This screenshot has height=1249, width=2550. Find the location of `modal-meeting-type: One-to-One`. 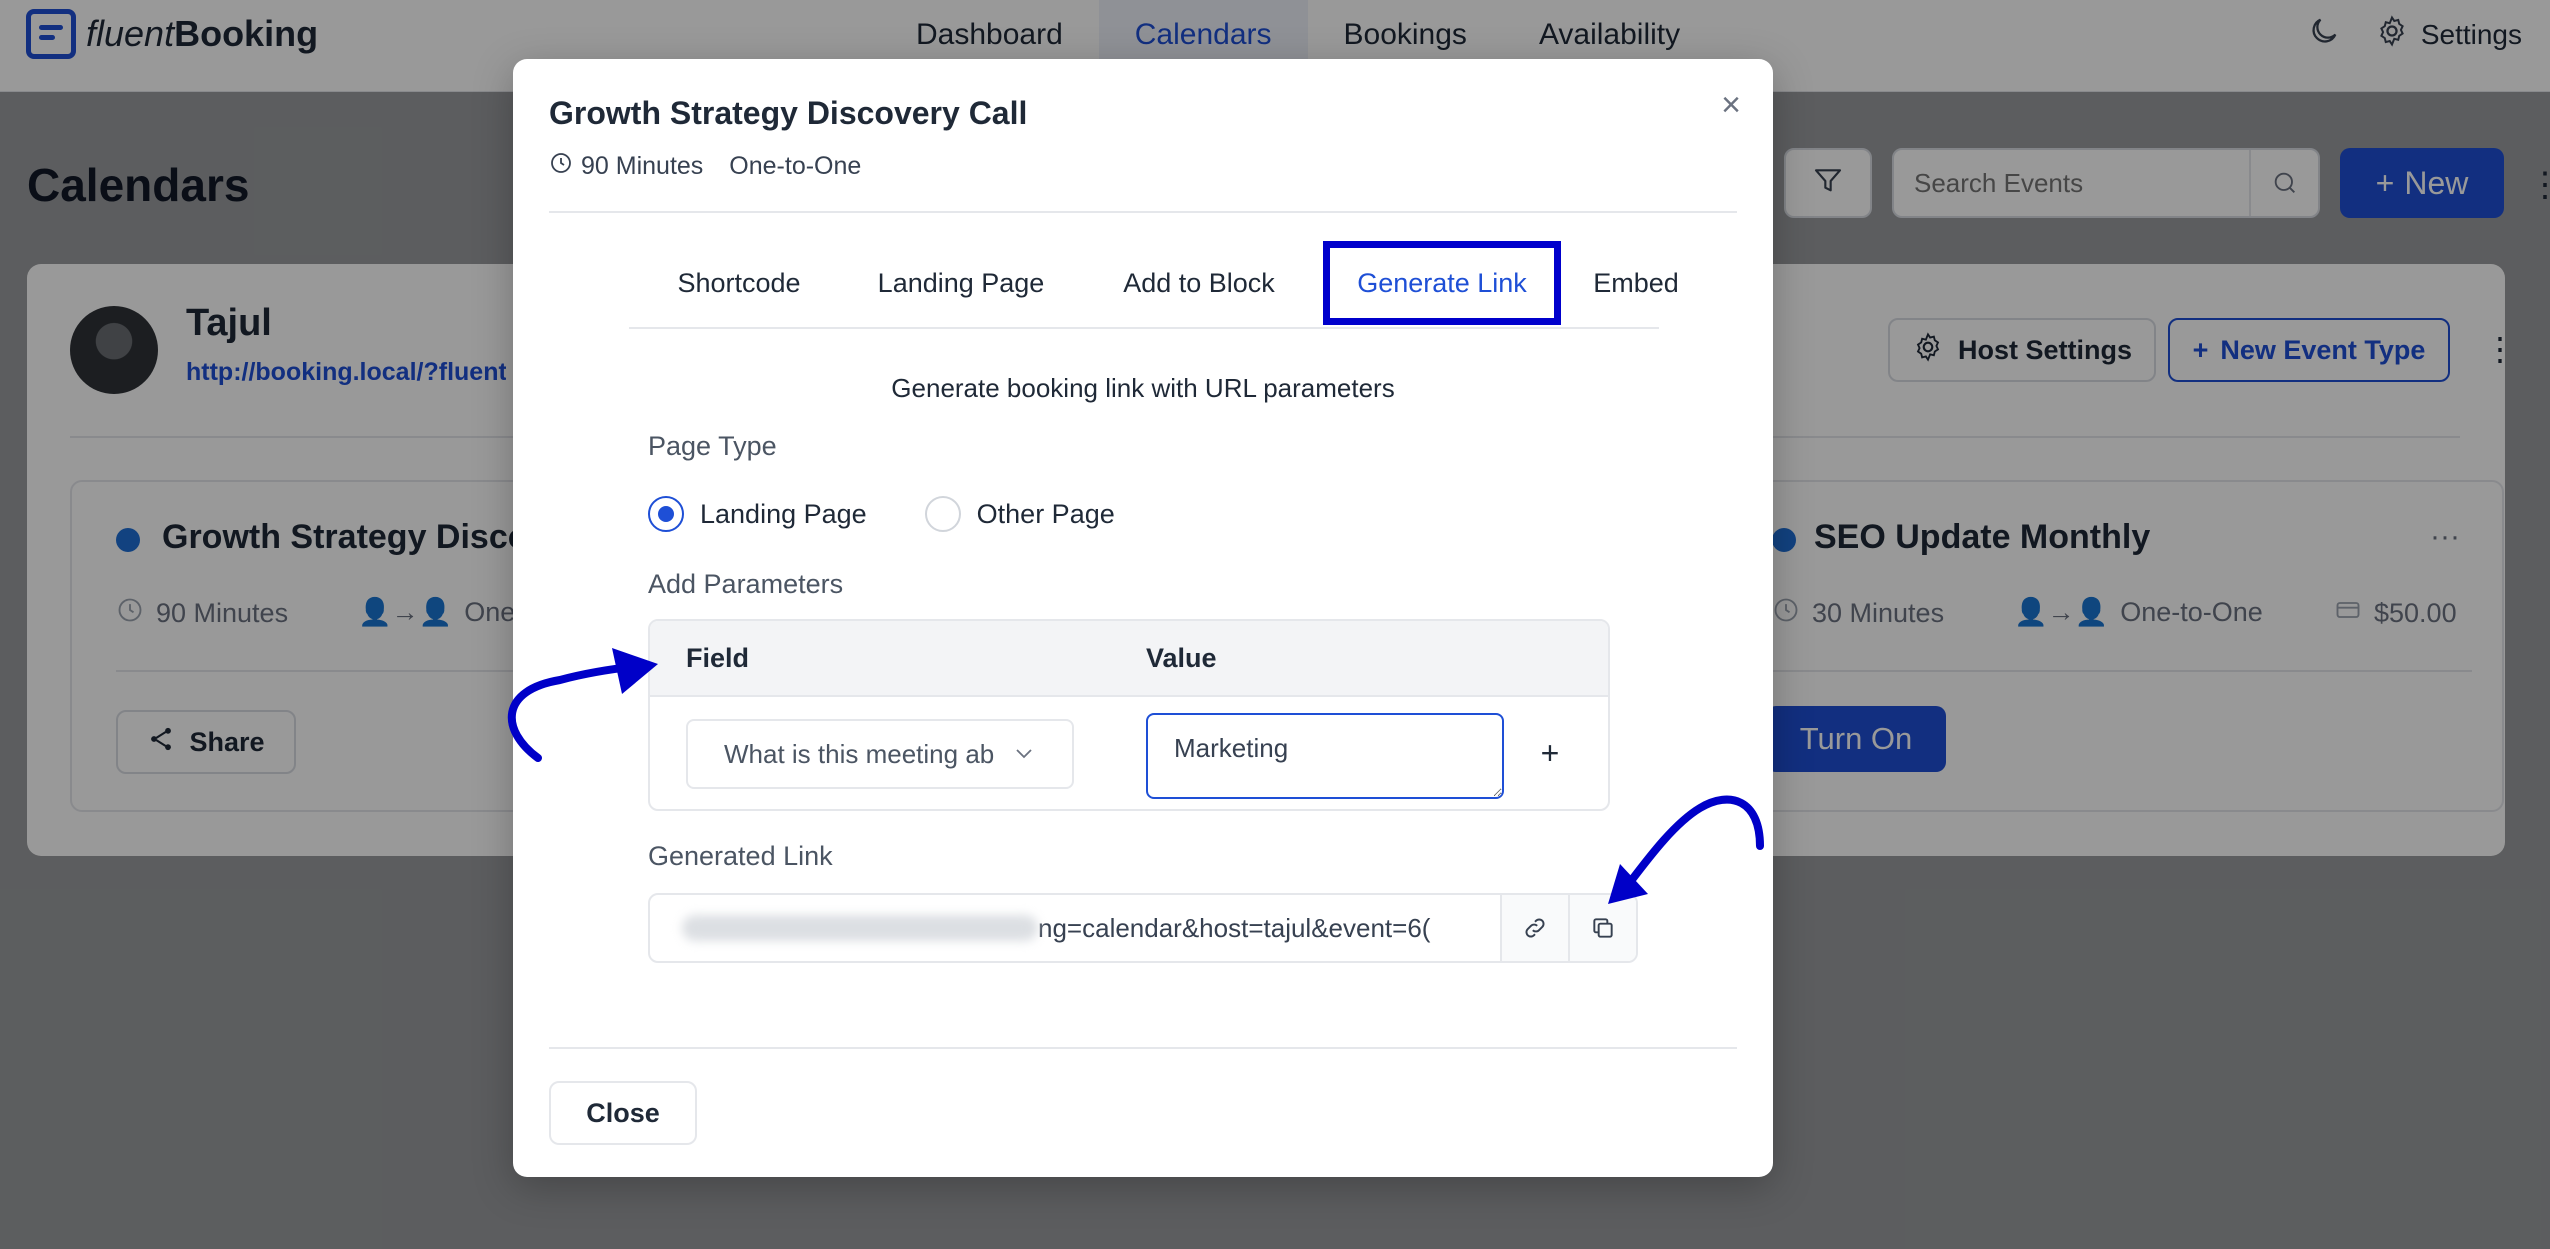

modal-meeting-type: One-to-One is located at coordinates (795, 166).